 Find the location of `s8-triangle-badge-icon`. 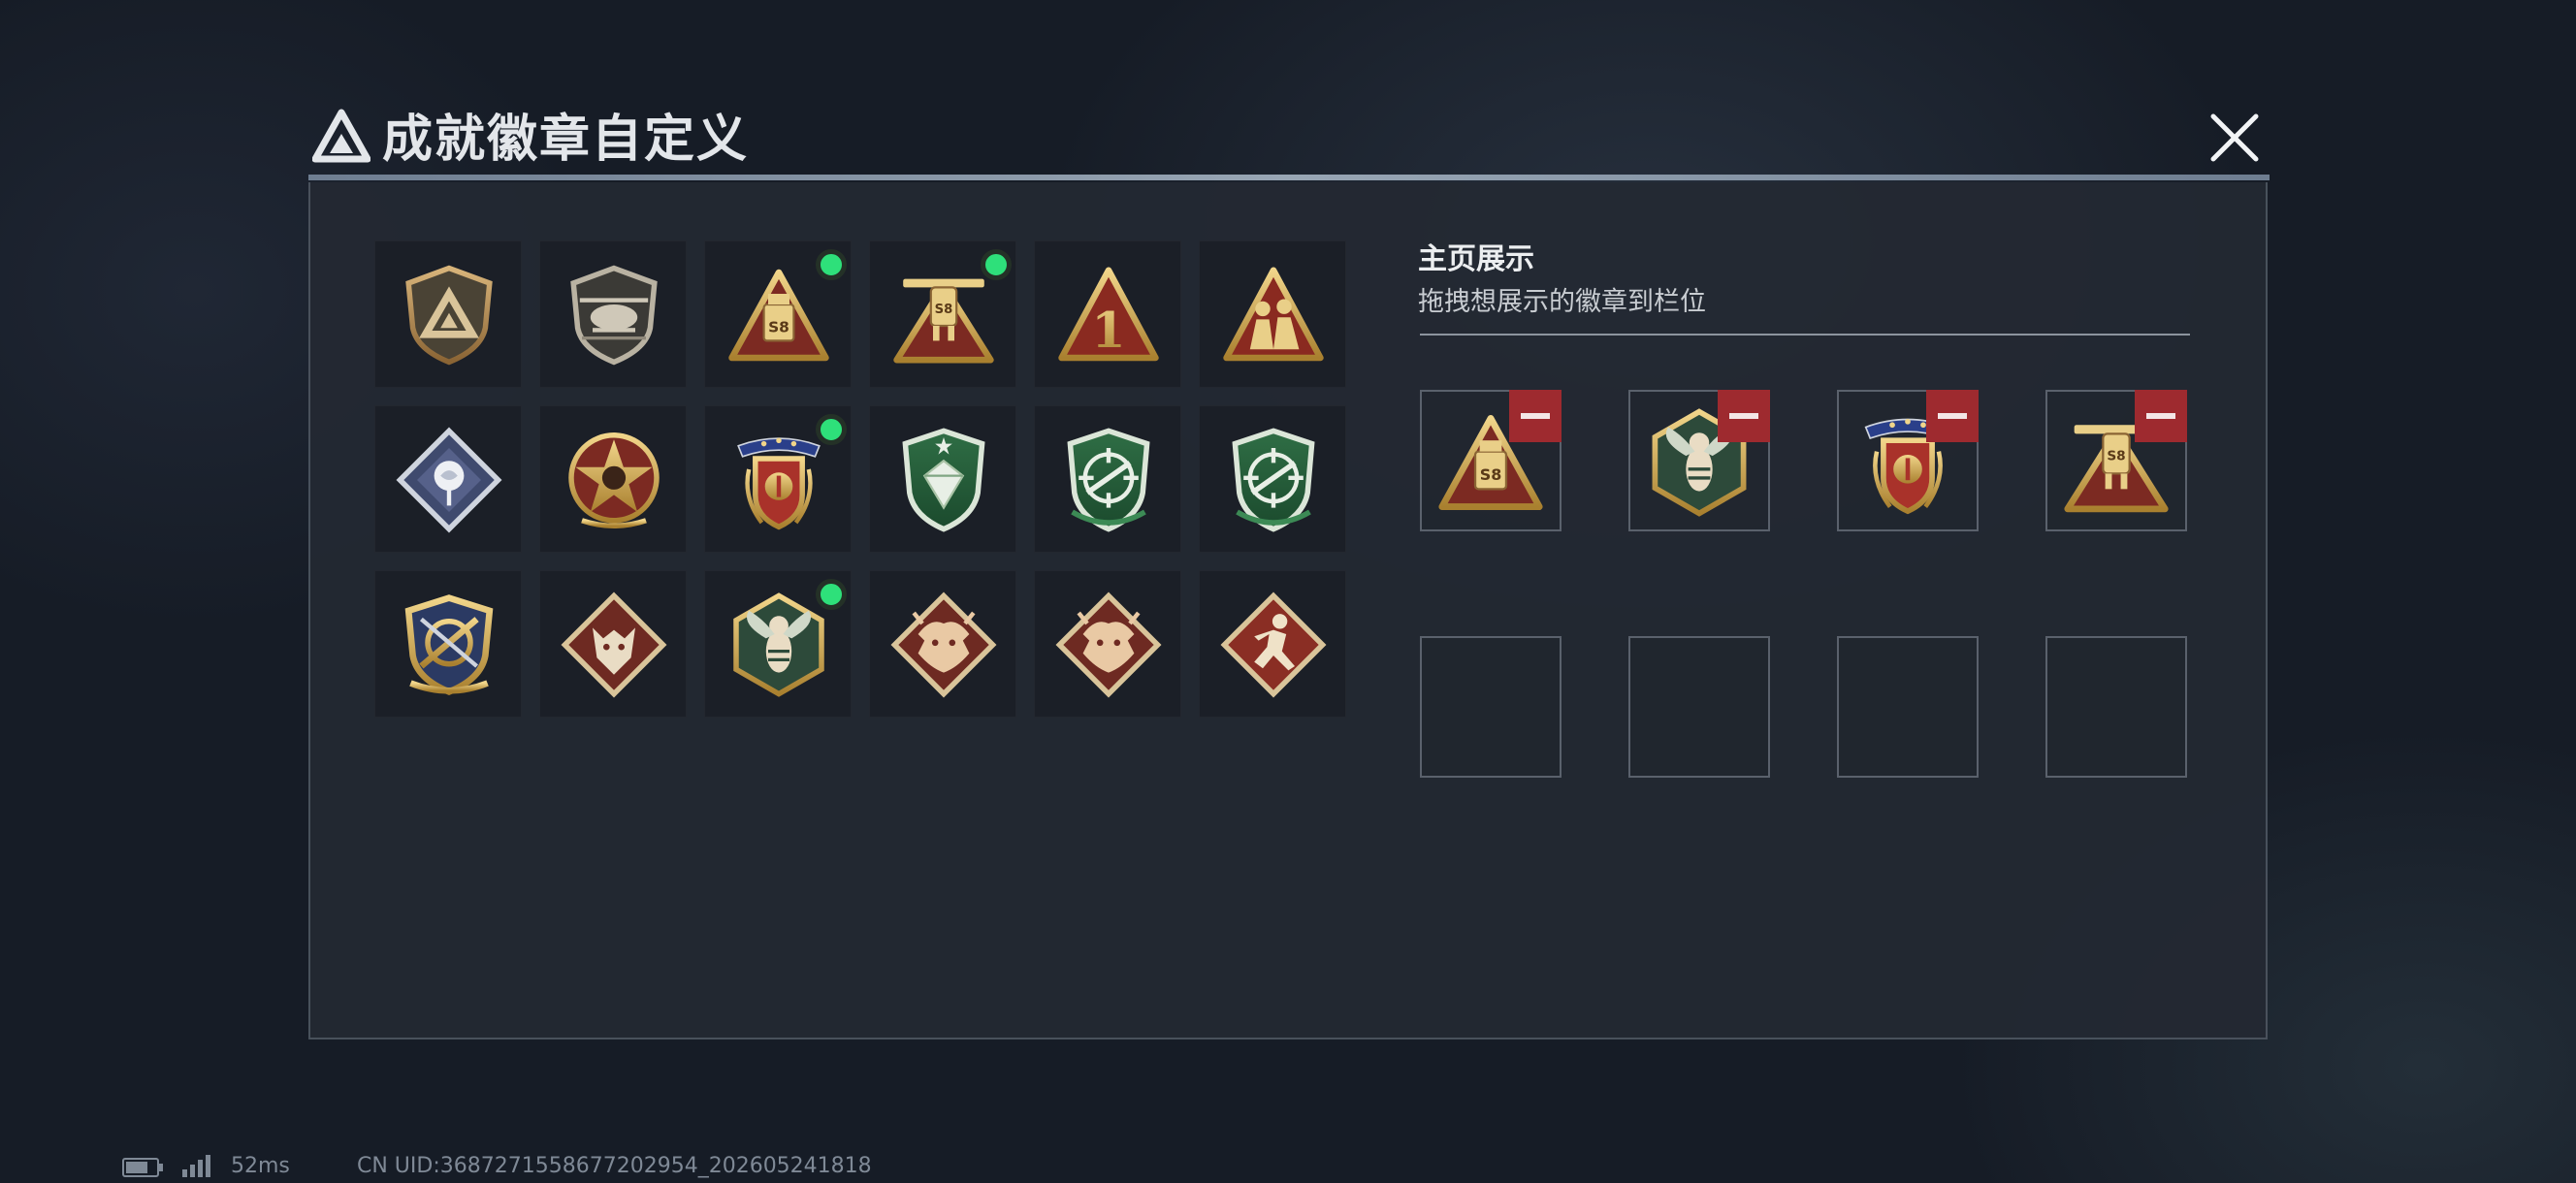

s8-triangle-badge-icon is located at coordinates (778, 315).